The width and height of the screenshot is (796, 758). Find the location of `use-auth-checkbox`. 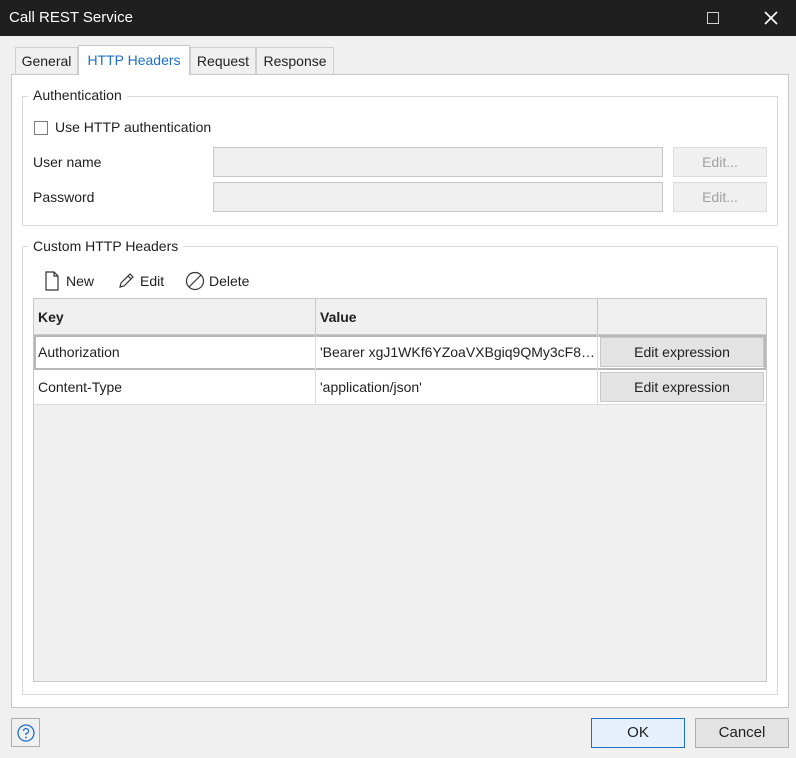

use-auth-checkbox is located at coordinates (41, 128).